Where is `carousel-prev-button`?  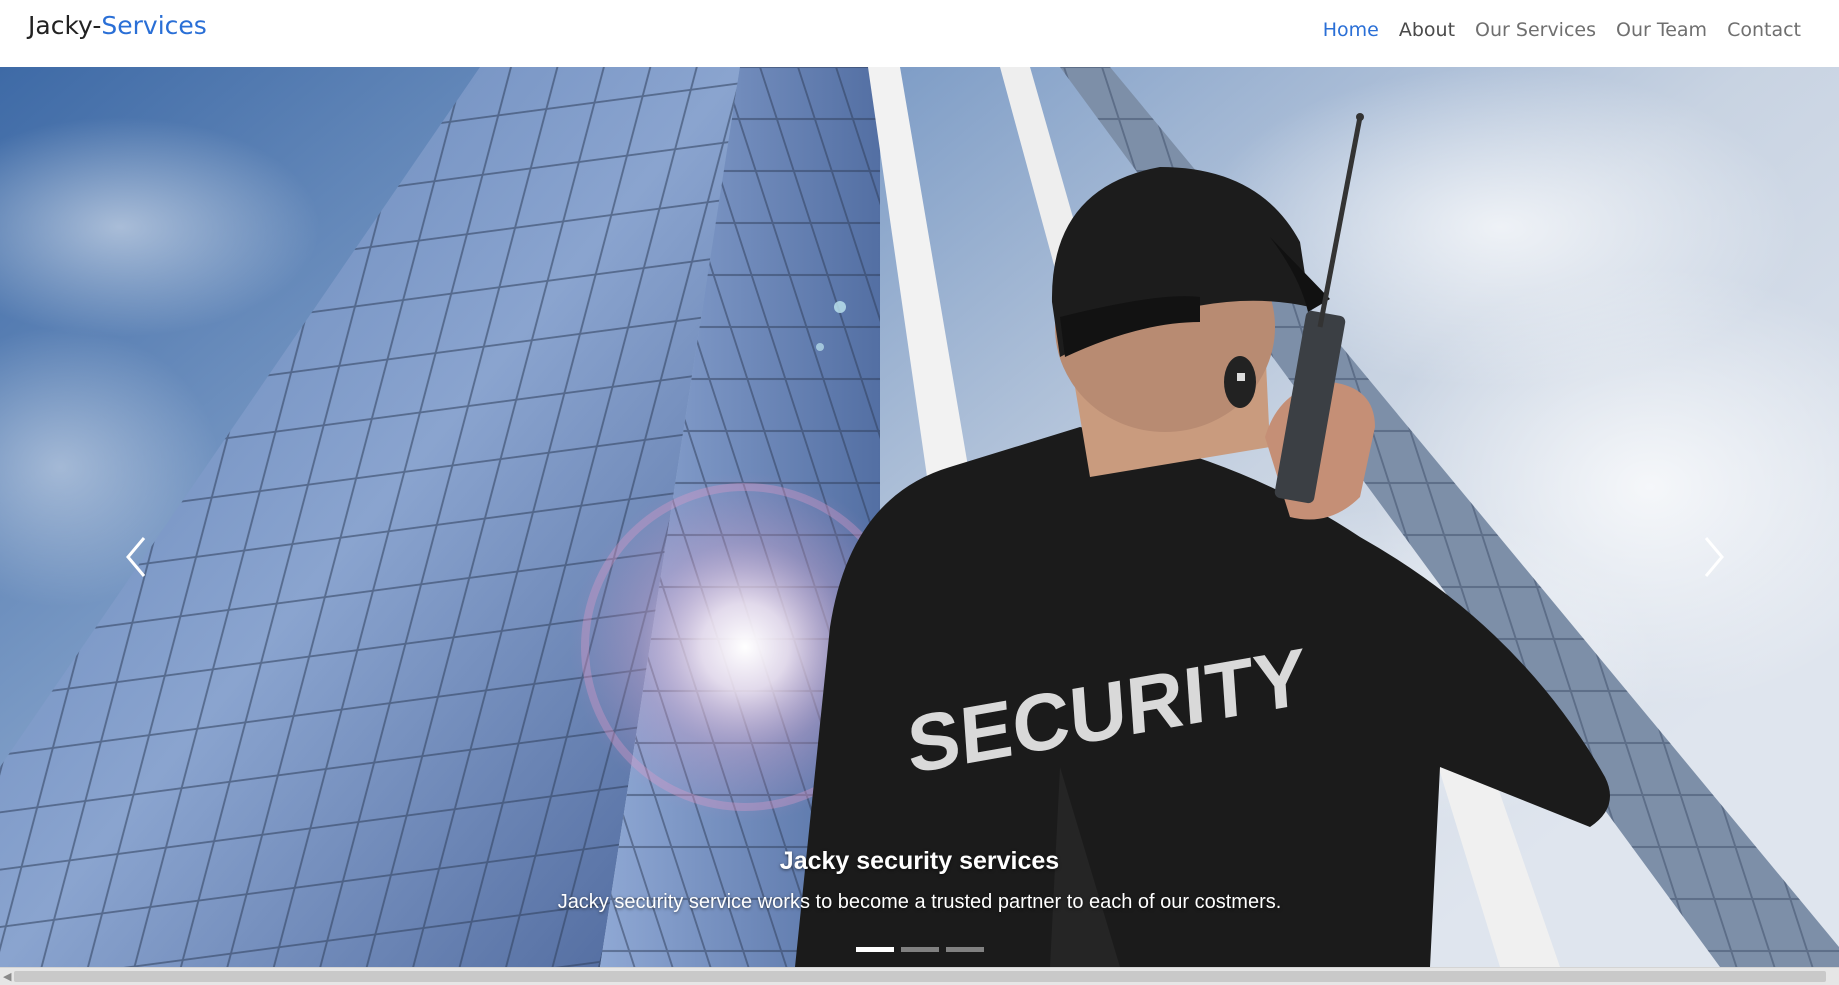
carousel-prev-button is located at coordinates (138, 557).